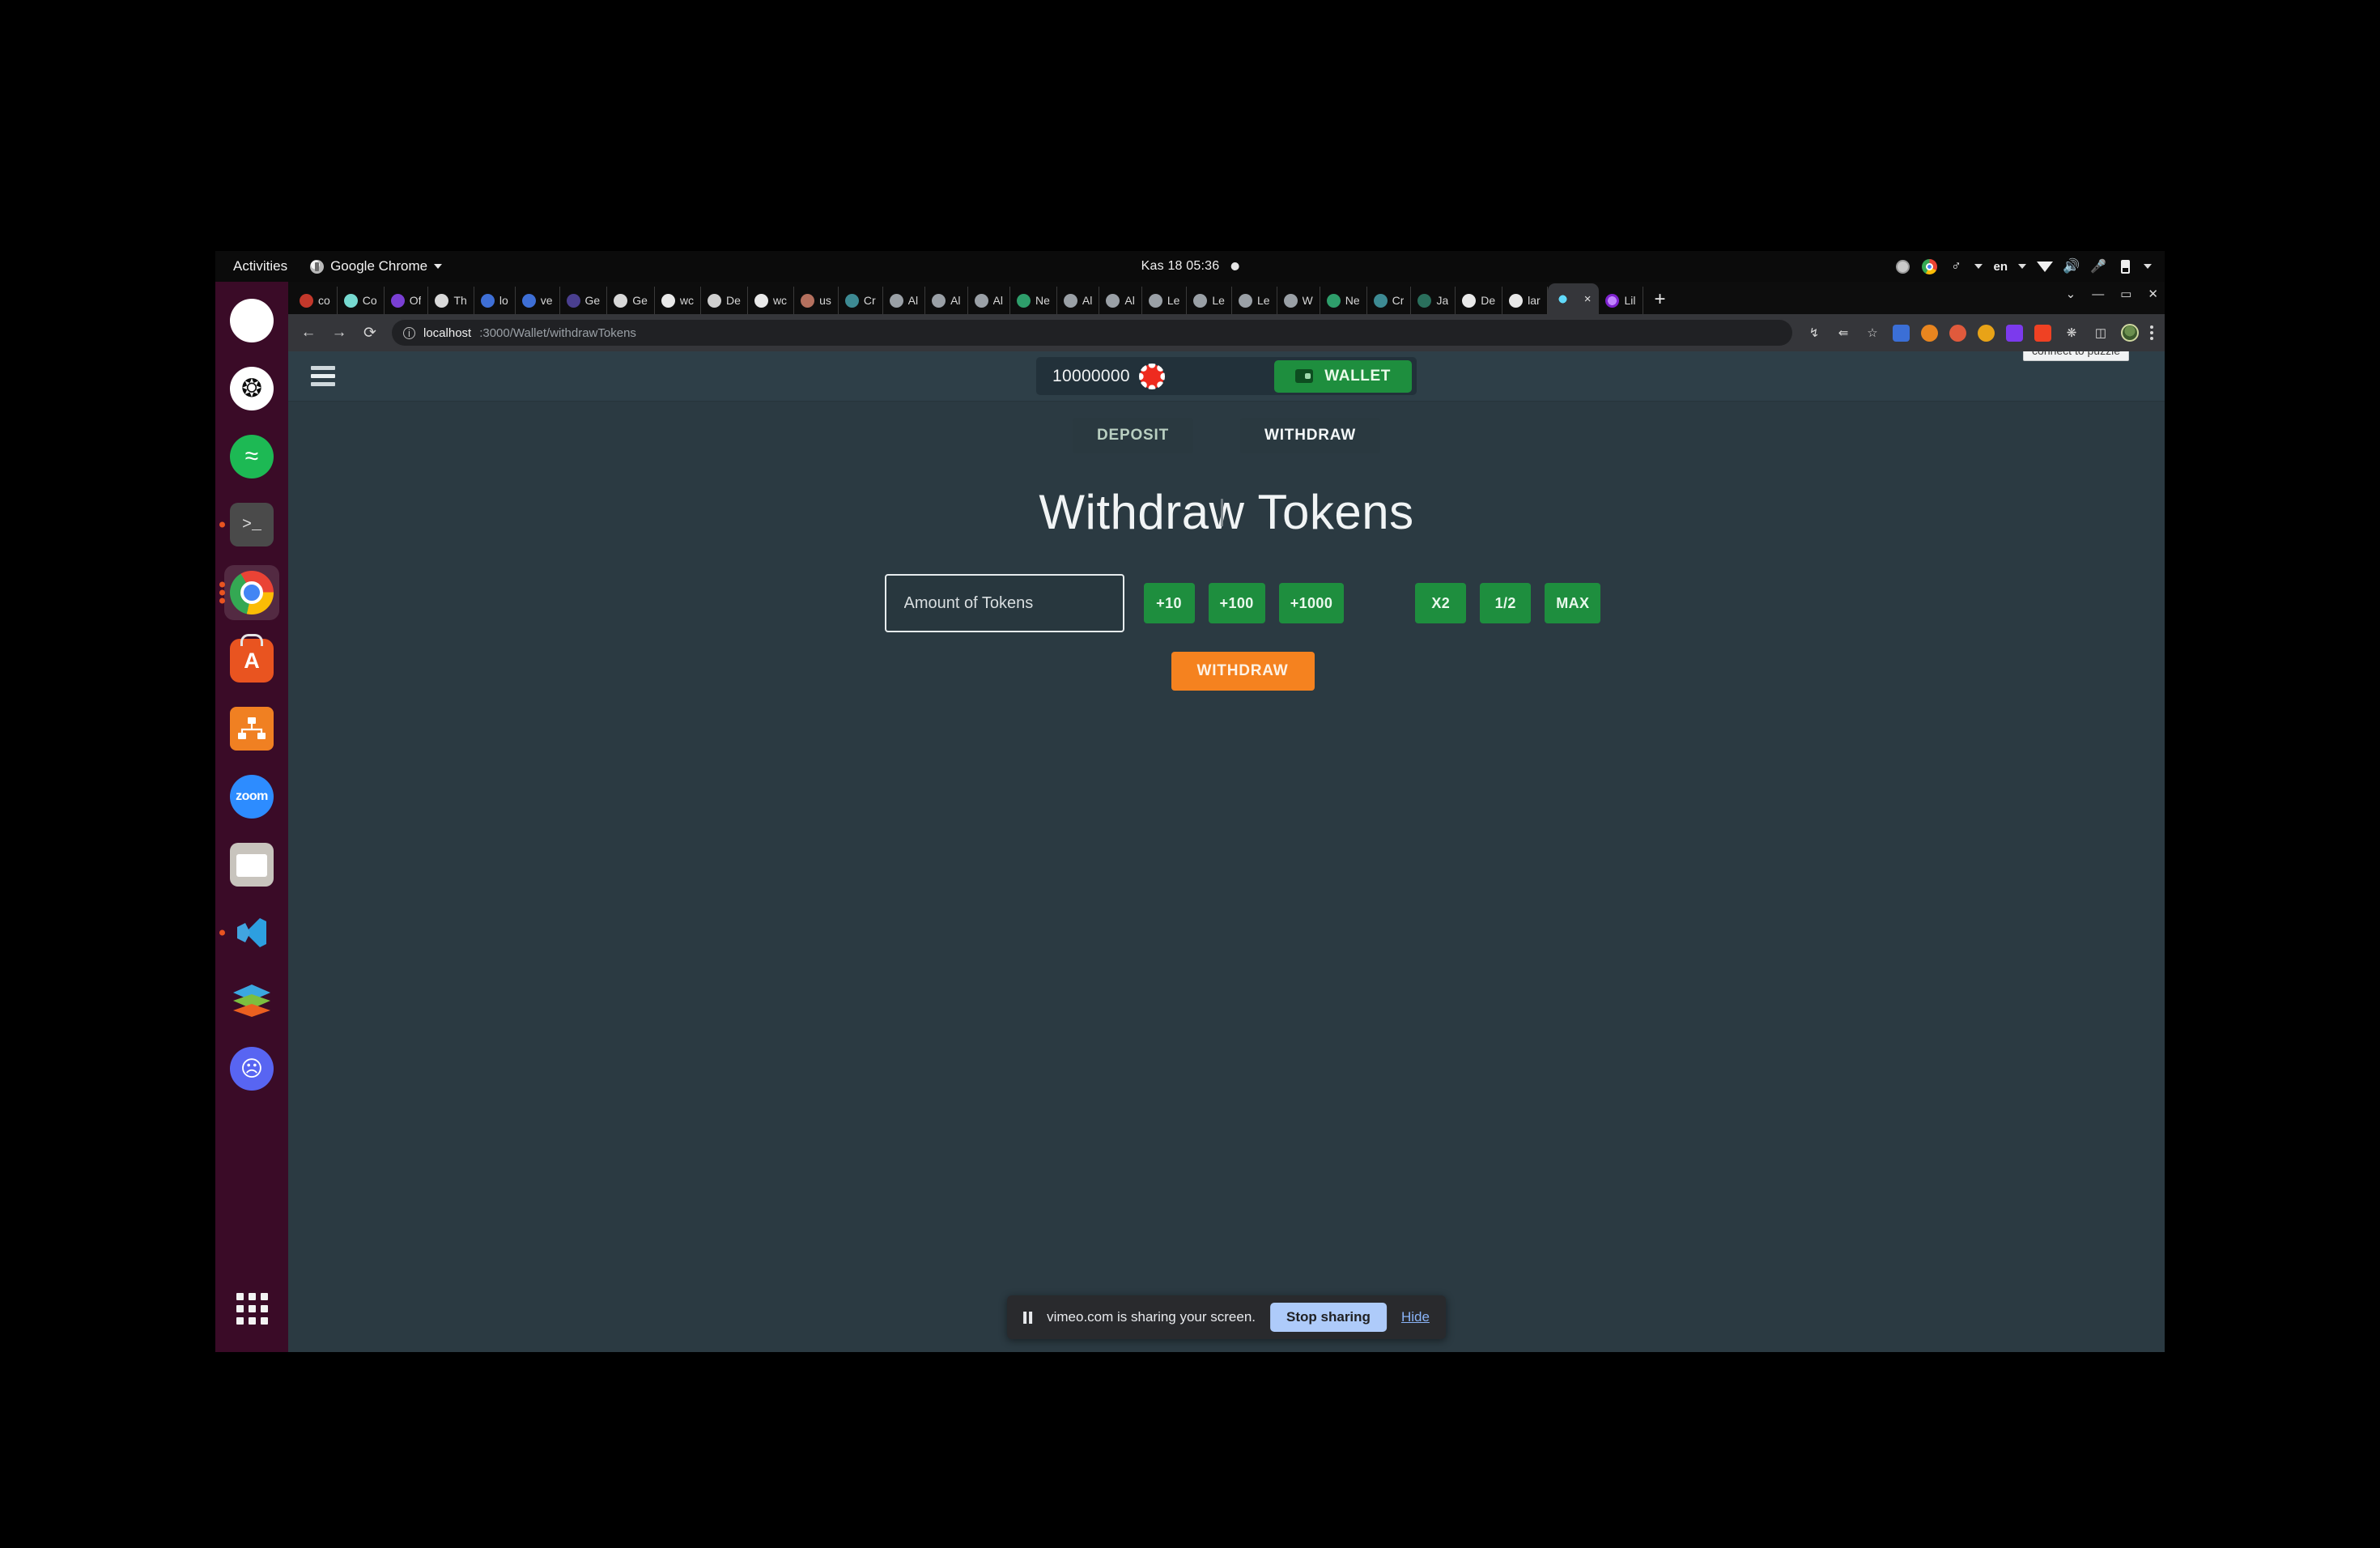  Describe the element at coordinates (1243, 671) in the screenshot. I see `withdraw-submit-button: WITHDRAW` at that location.